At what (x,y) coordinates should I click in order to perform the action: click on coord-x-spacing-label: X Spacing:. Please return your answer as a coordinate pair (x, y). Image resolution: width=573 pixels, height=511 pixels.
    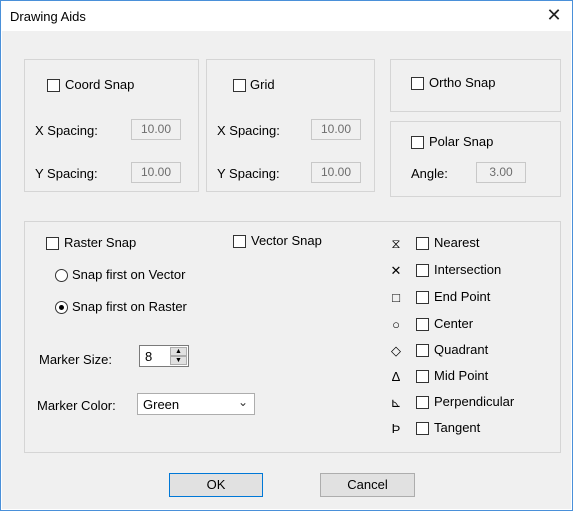
    Looking at the image, I should click on (66, 130).